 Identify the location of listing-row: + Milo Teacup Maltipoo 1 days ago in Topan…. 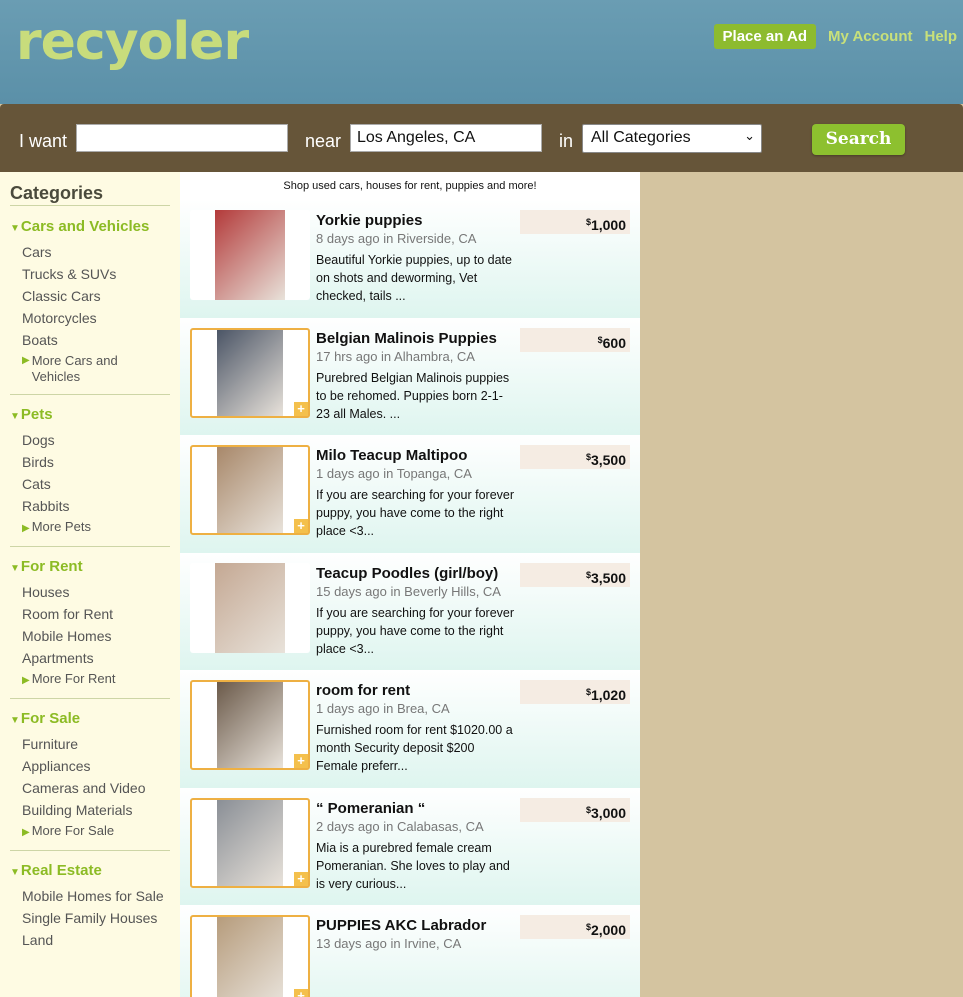
(410, 507).